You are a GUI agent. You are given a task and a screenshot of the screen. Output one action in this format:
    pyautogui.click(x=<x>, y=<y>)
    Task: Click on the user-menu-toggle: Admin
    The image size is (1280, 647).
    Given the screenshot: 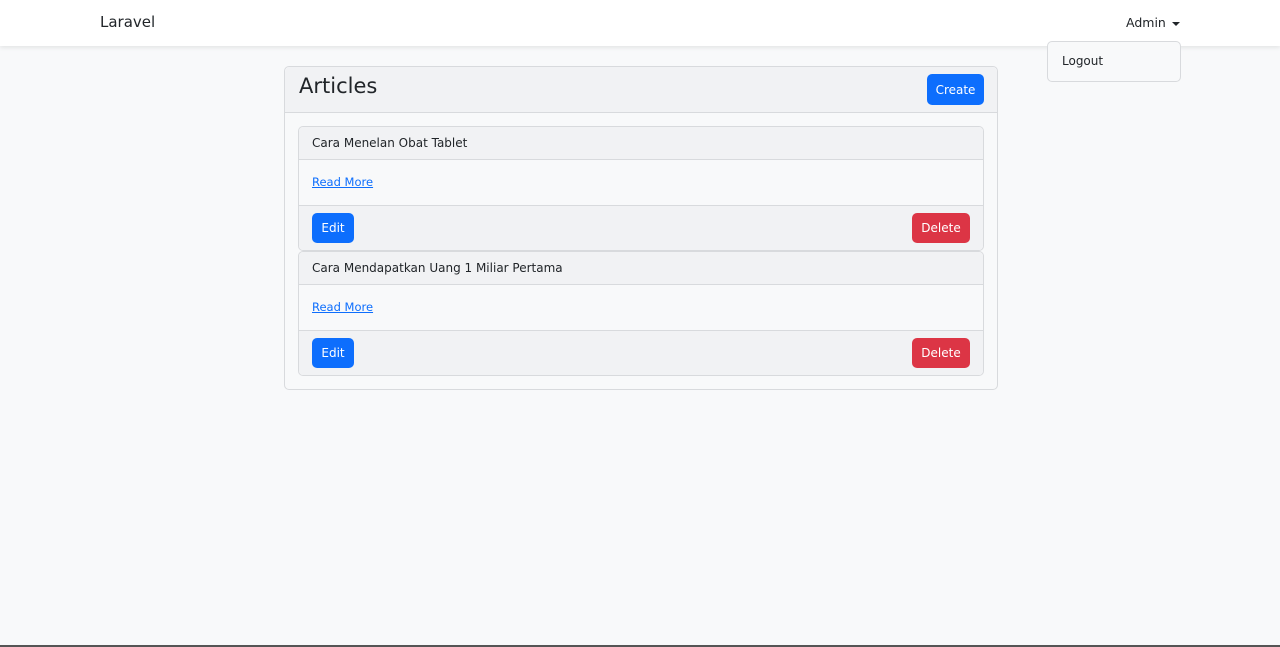 What is the action you would take?
    pyautogui.click(x=1153, y=22)
    